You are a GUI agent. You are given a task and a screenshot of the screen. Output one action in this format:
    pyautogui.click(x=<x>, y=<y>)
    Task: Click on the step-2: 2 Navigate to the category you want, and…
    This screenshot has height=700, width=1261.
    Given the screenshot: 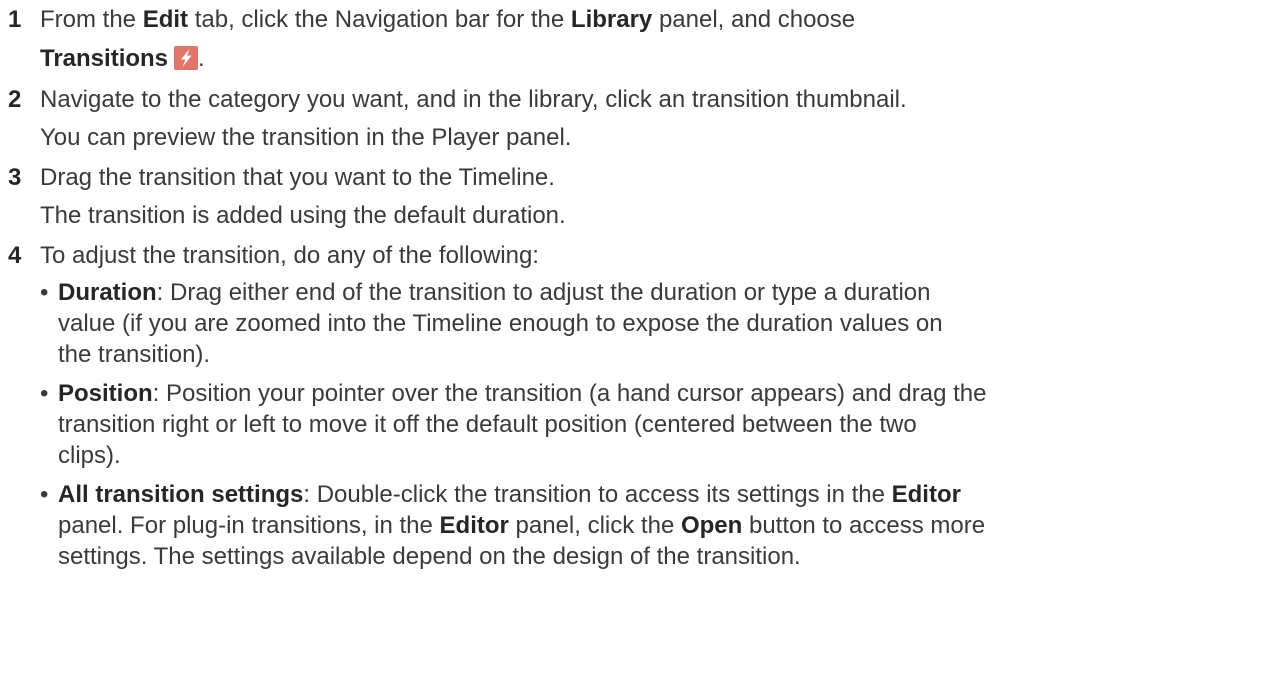 What is the action you would take?
    pyautogui.click(x=630, y=119)
    